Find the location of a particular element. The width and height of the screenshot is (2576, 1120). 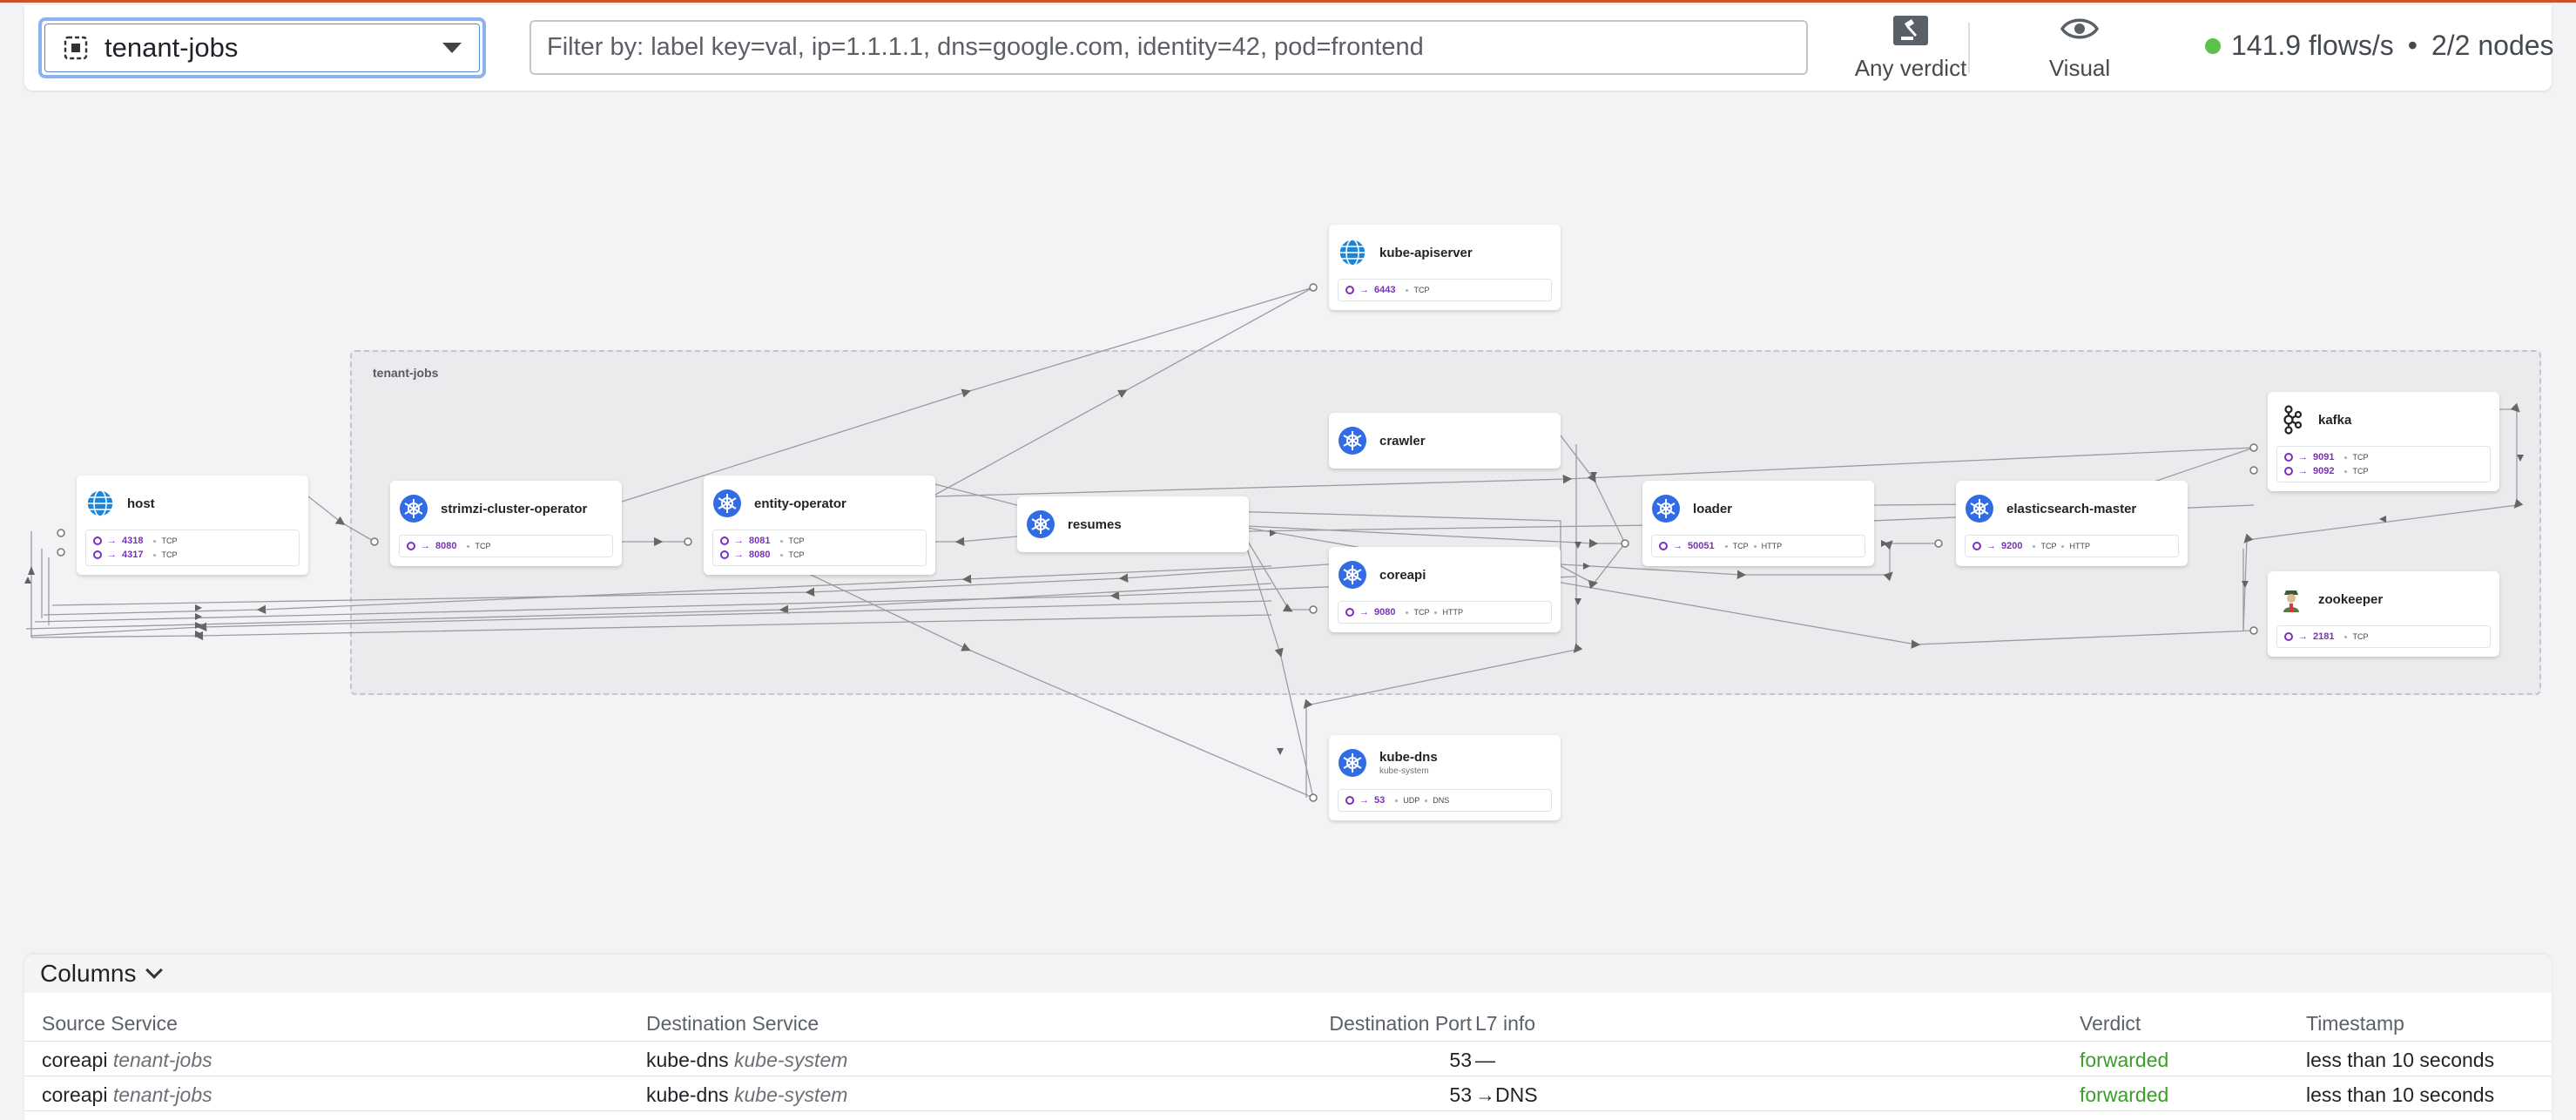

status-ok-icon is located at coordinates (2213, 45).